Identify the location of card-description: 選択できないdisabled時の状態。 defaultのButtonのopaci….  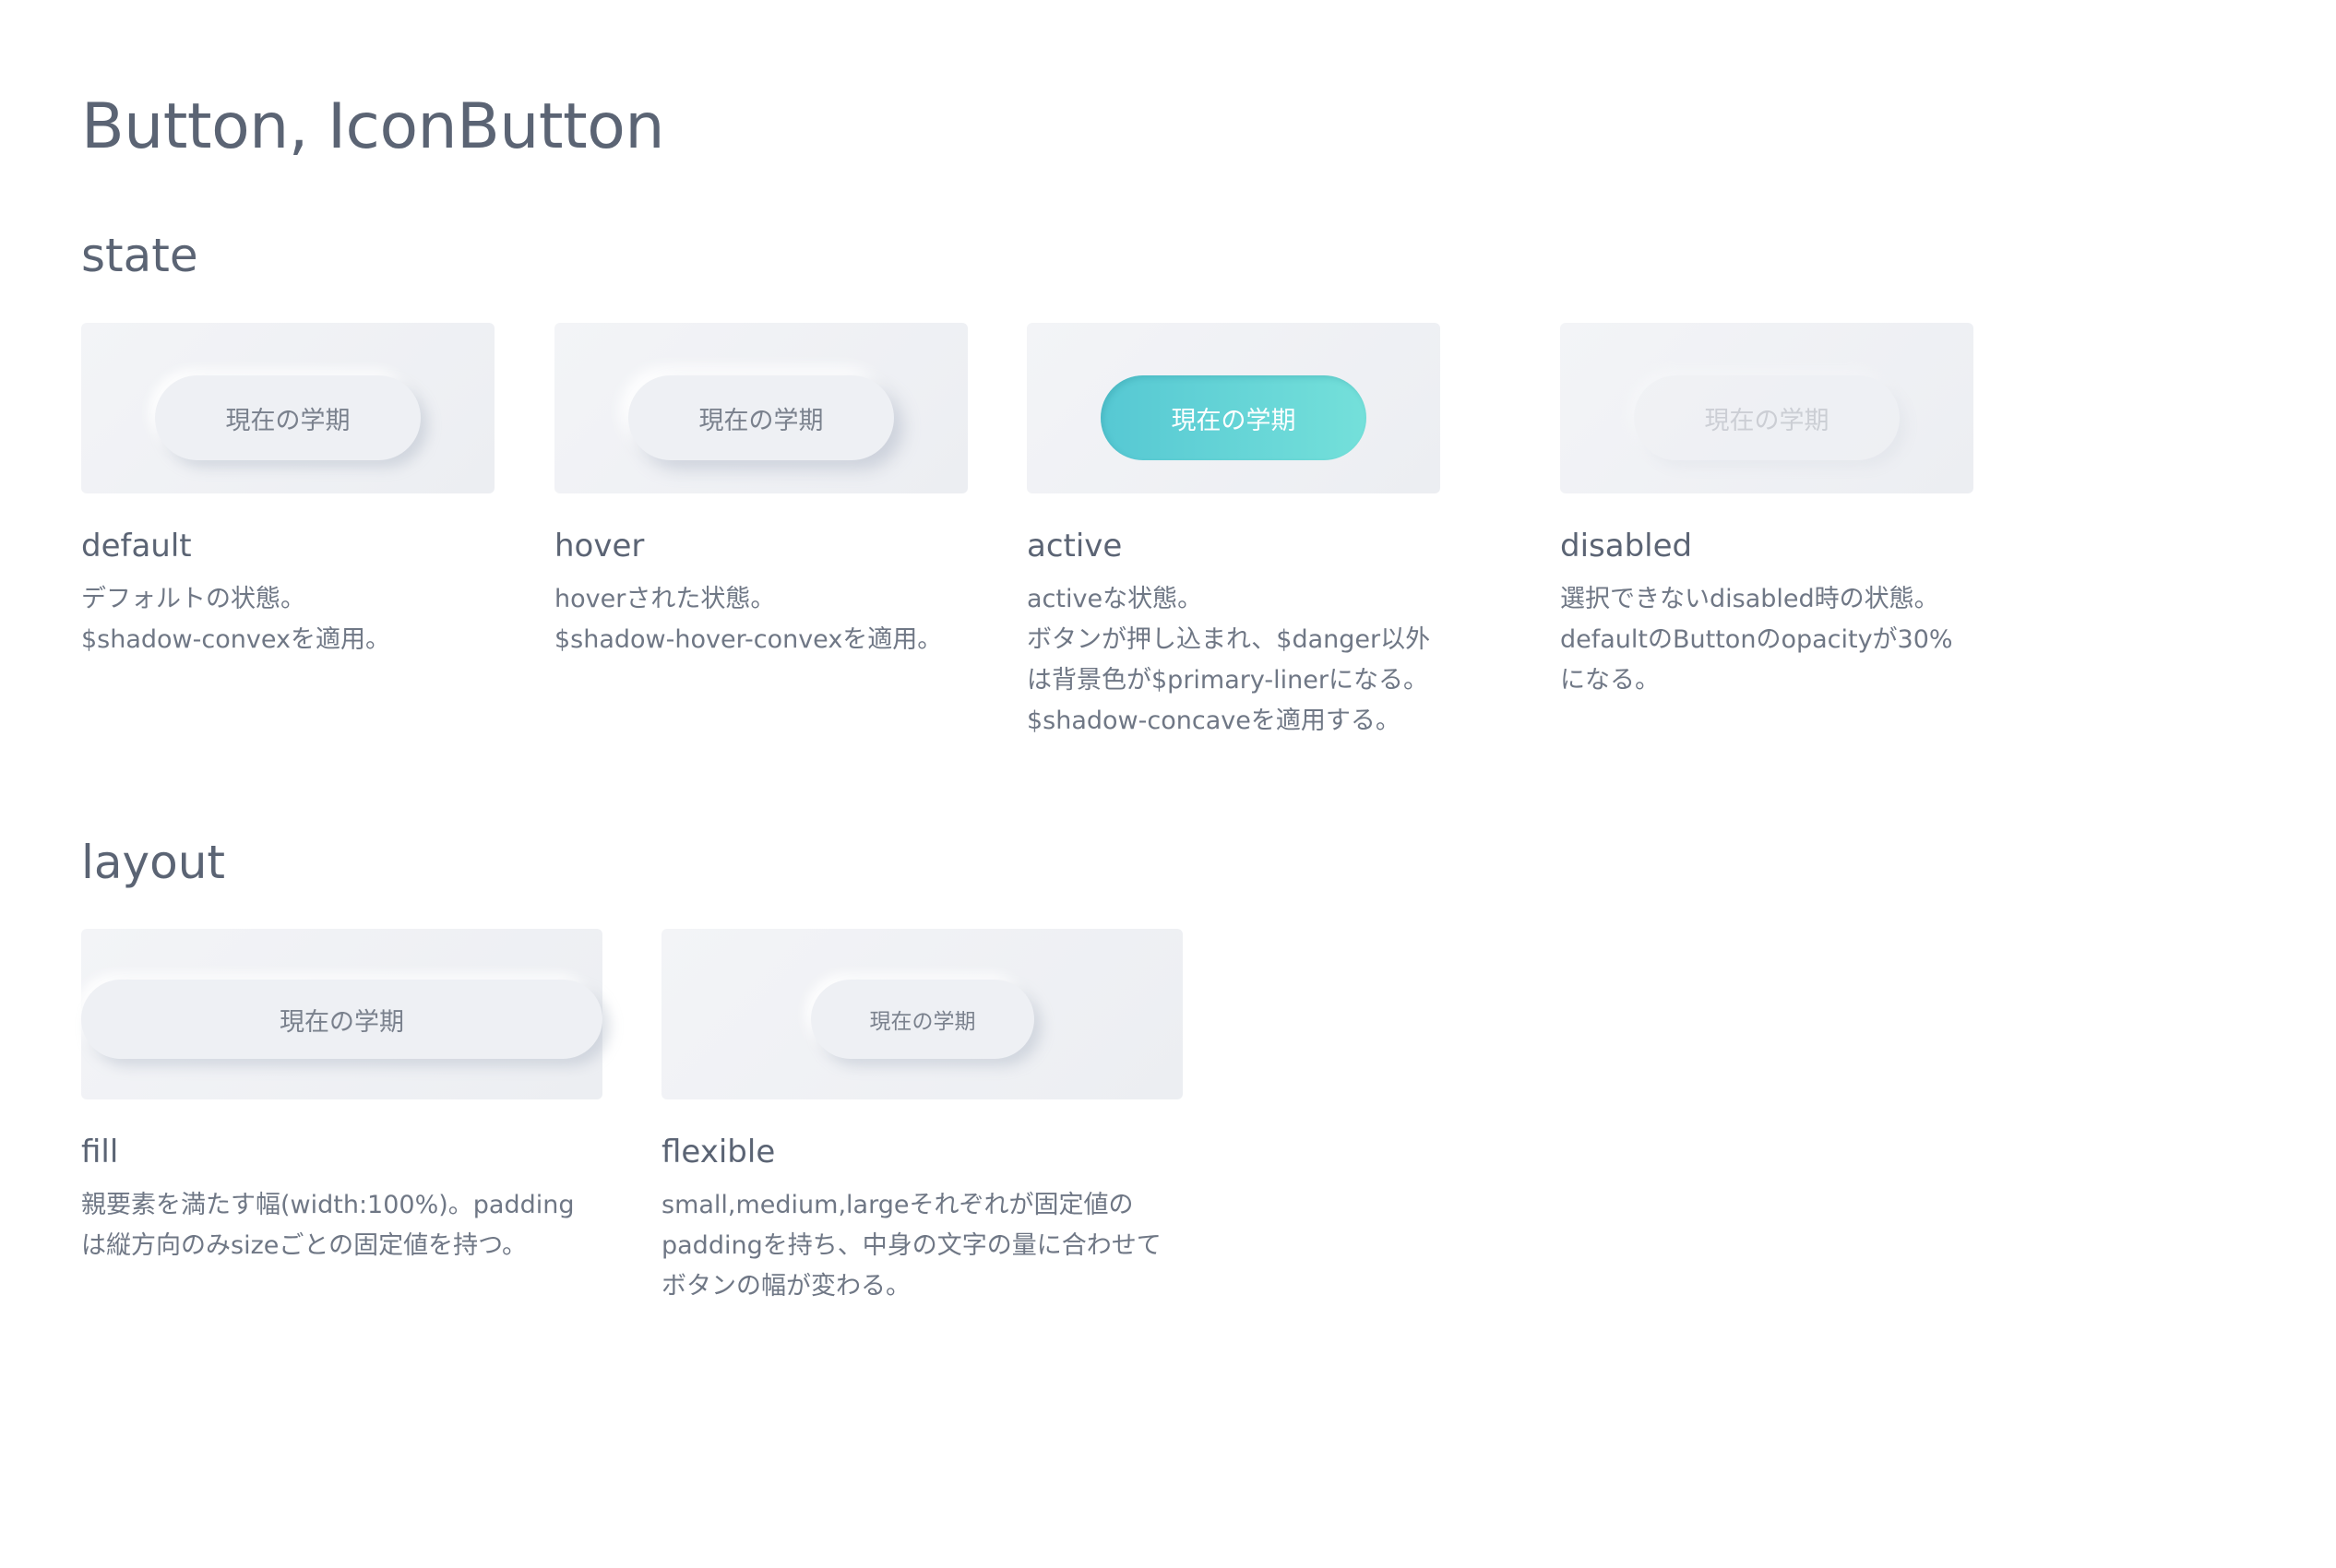
(1757, 640).